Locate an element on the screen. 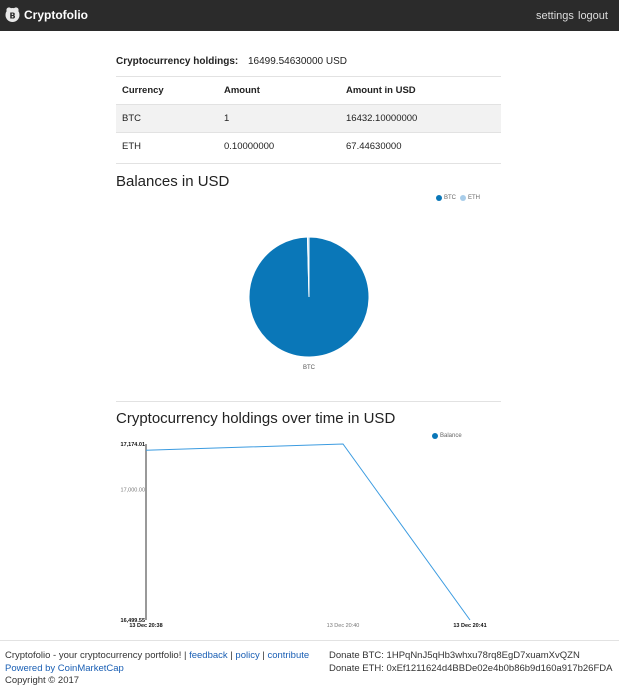  brand: B Cryptofolio is located at coordinates (46, 14).